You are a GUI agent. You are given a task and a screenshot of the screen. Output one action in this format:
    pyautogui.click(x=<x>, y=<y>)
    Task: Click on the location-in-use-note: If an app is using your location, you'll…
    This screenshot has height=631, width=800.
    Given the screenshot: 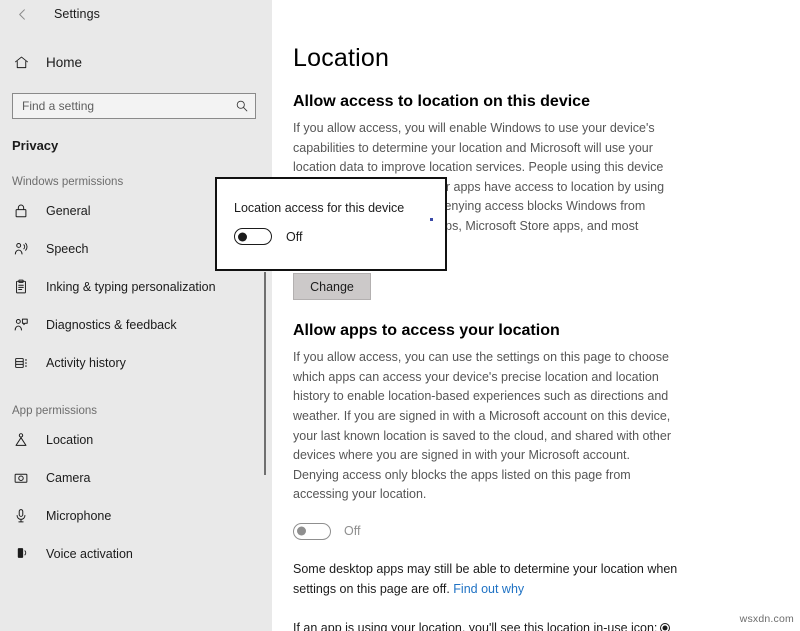 What is the action you would take?
    pyautogui.click(x=485, y=625)
    